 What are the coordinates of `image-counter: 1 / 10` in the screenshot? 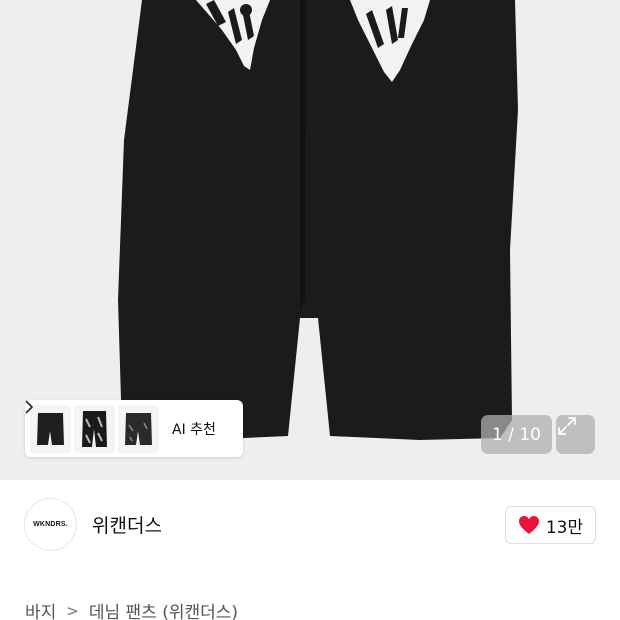 It's located at (516, 434).